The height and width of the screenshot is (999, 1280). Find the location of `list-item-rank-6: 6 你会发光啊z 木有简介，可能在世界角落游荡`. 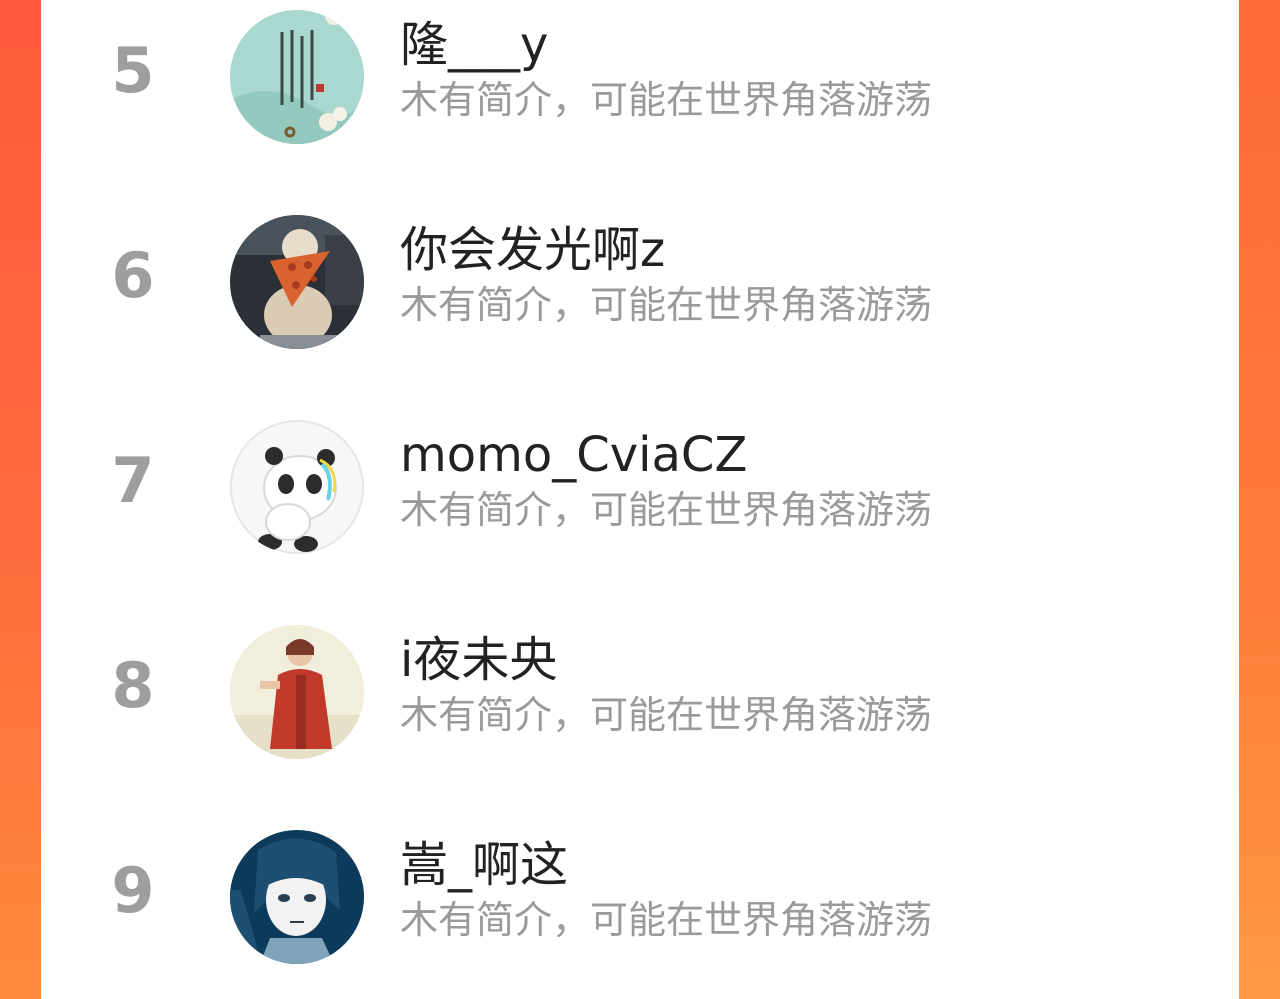

list-item-rank-6: 6 你会发光啊z 木有简介，可能在世界角落游荡 is located at coordinates (640, 280).